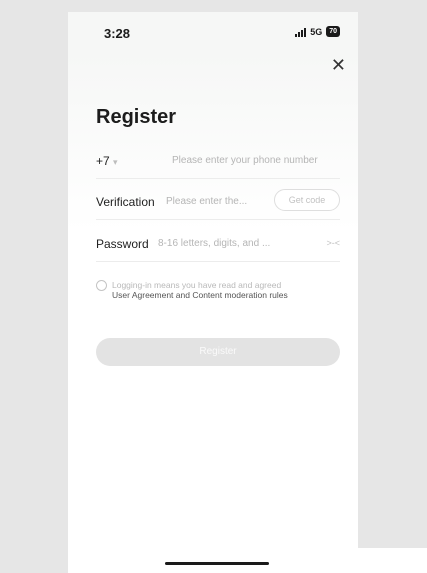  I want to click on phone-field: +7 ▾ Please enter your phone number, so click(218, 161).